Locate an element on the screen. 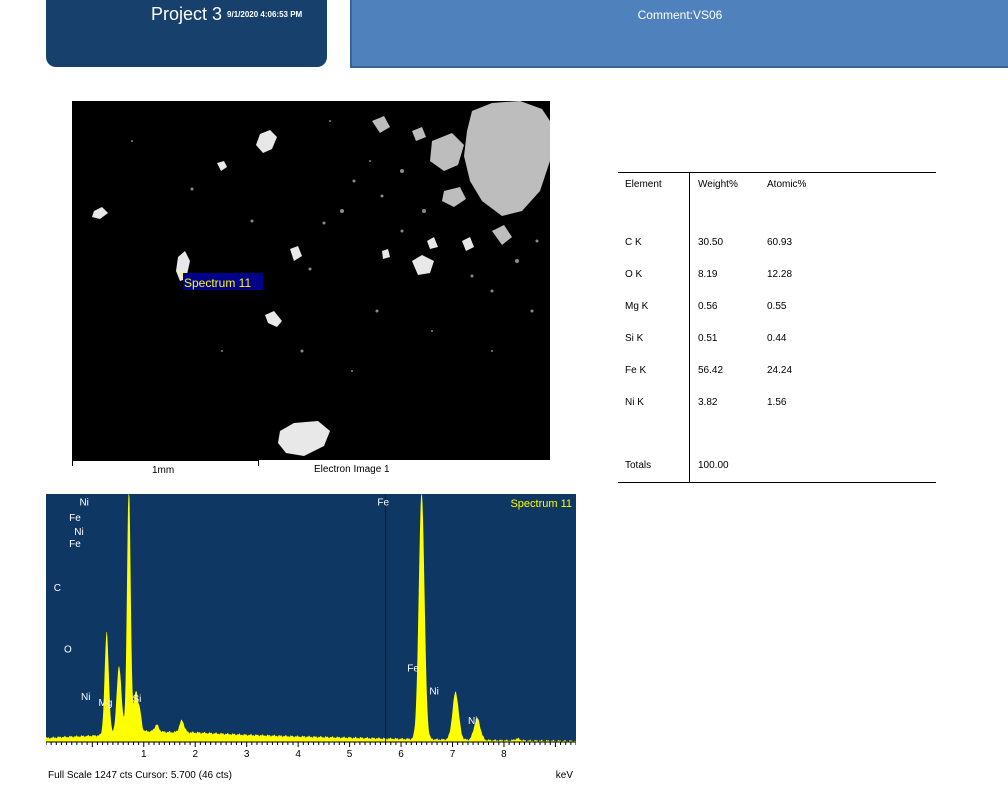  cell-weight: 3.82 is located at coordinates (708, 402).